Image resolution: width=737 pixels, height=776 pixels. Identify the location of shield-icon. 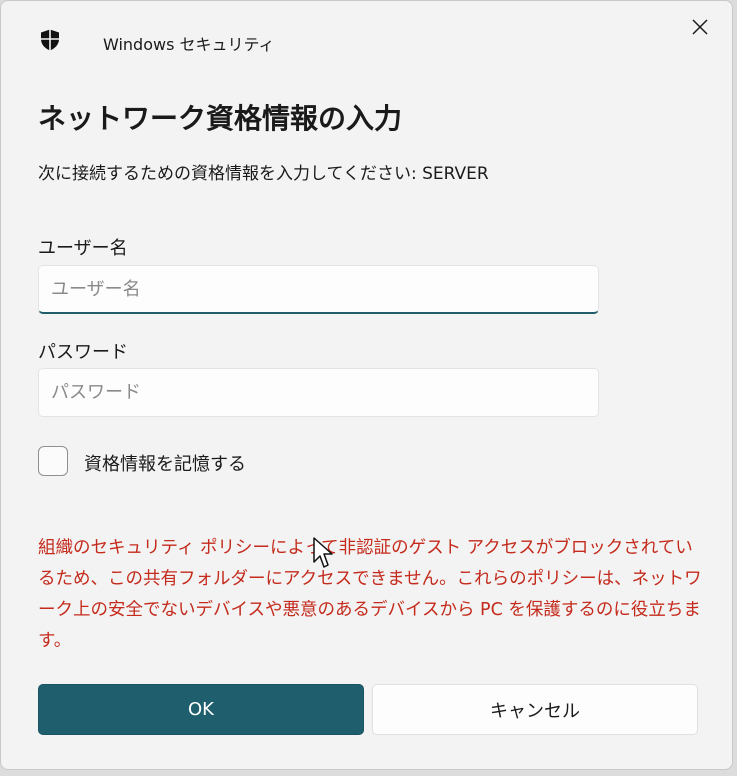
(50, 40).